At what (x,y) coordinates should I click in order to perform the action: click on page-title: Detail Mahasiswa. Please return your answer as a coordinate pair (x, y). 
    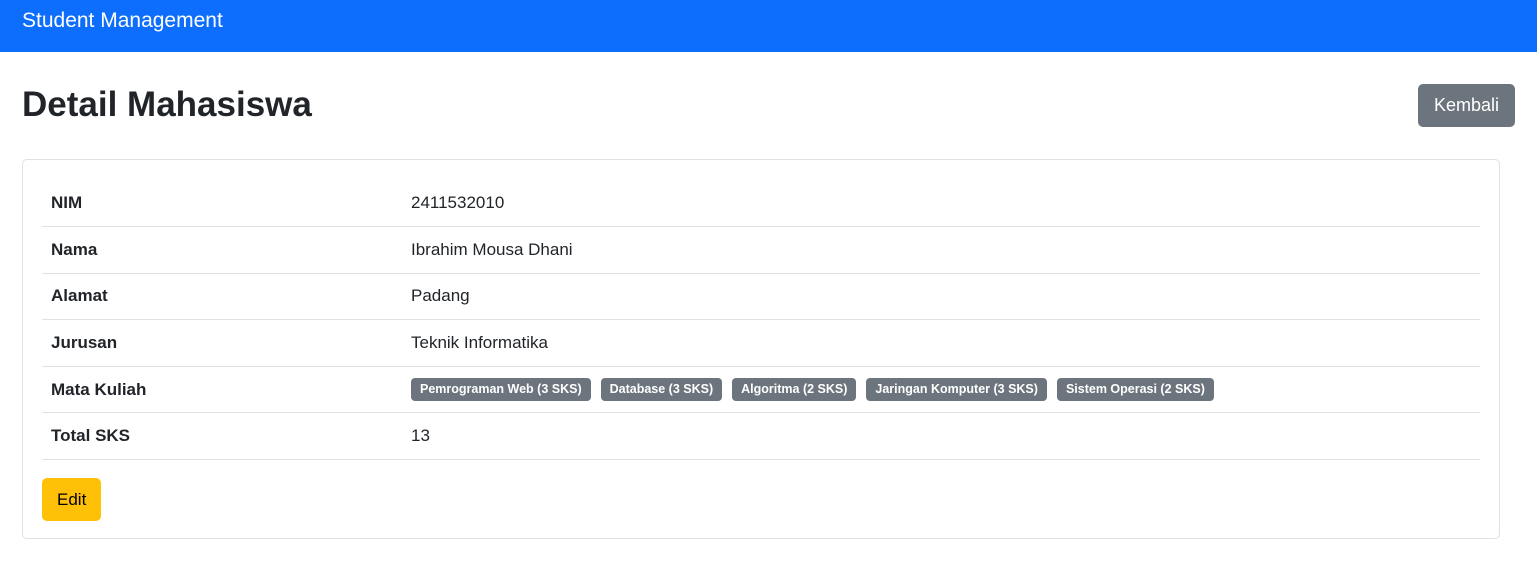
    Looking at the image, I should click on (167, 104).